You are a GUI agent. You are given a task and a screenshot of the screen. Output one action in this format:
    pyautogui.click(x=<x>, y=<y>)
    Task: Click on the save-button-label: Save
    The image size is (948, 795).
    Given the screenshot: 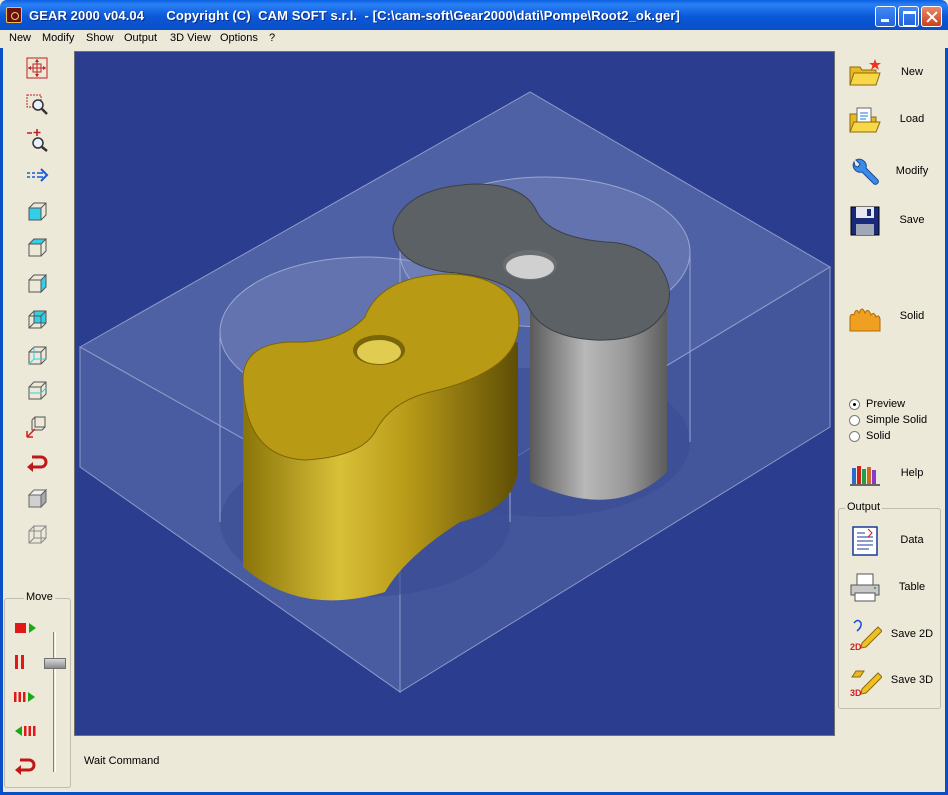 What is the action you would take?
    pyautogui.click(x=912, y=220)
    